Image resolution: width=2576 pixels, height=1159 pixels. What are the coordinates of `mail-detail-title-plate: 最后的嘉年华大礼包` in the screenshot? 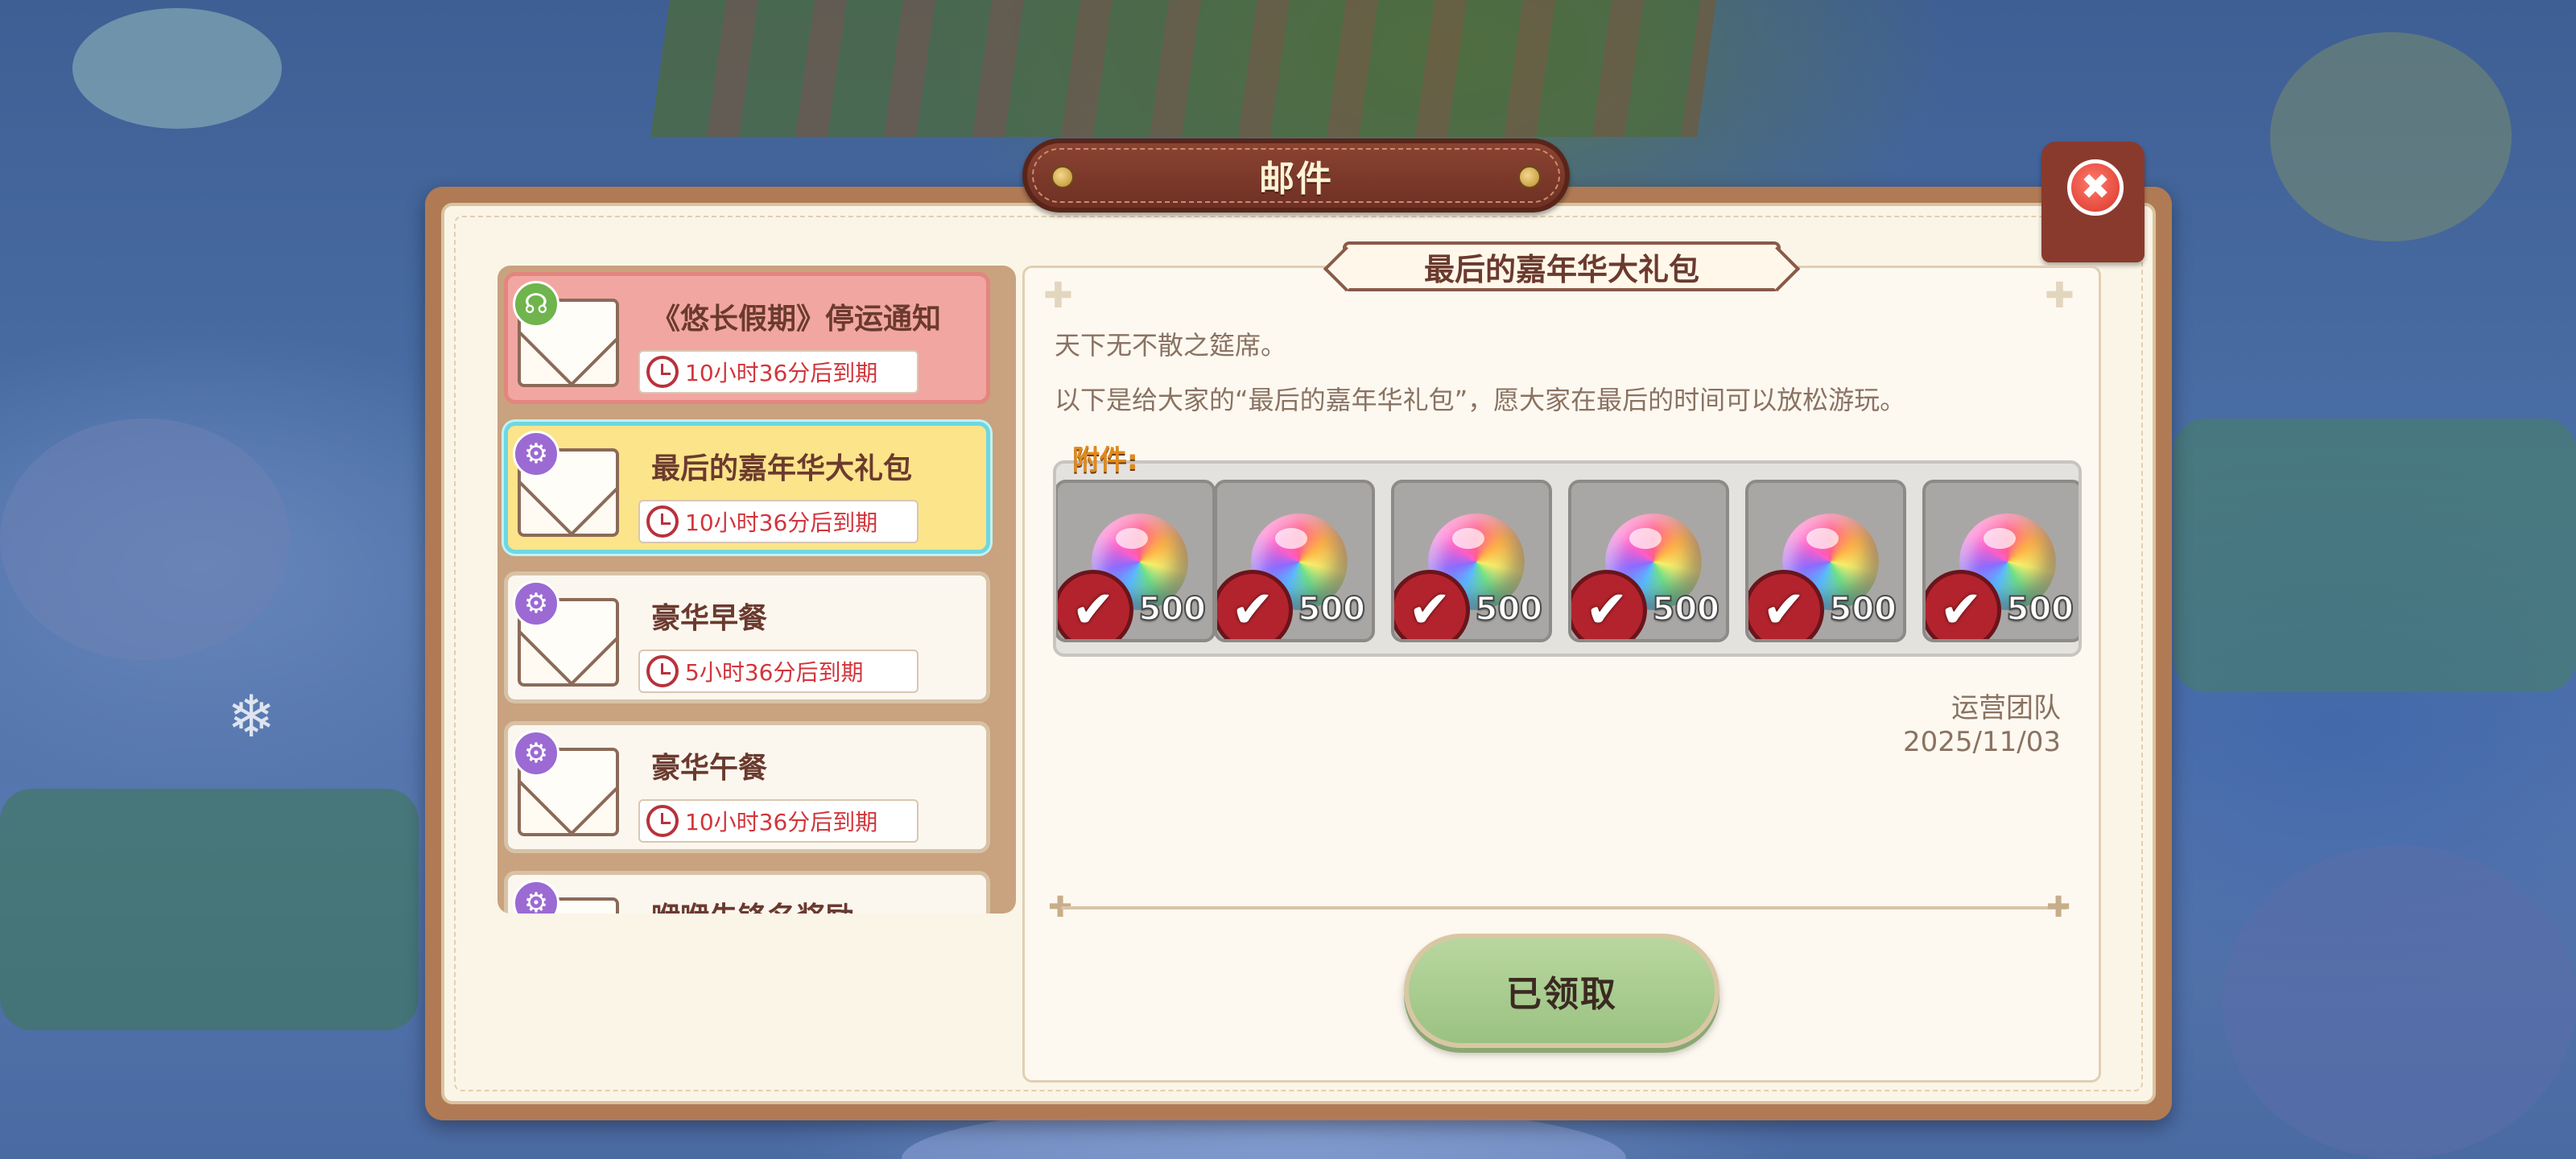 It's located at (1562, 266).